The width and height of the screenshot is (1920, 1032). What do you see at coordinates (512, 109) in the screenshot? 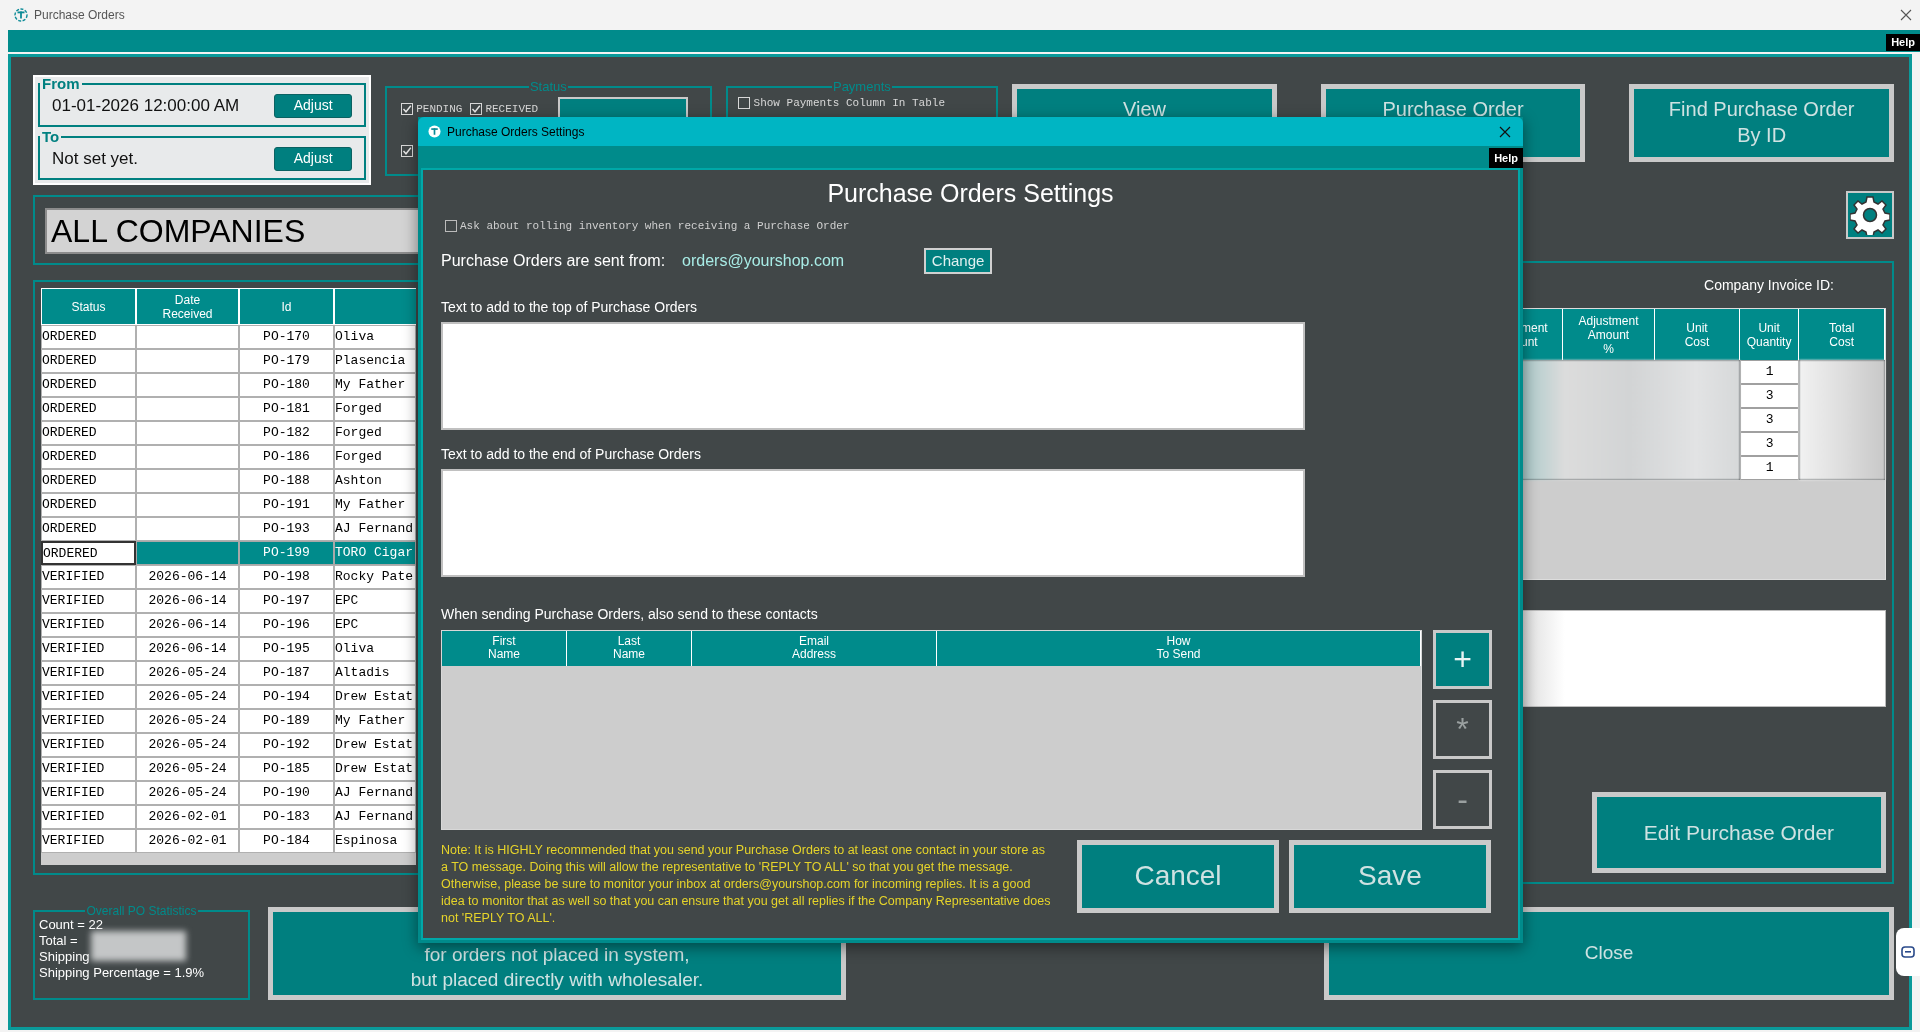
I see `checkbox-label: RECEIVED` at bounding box center [512, 109].